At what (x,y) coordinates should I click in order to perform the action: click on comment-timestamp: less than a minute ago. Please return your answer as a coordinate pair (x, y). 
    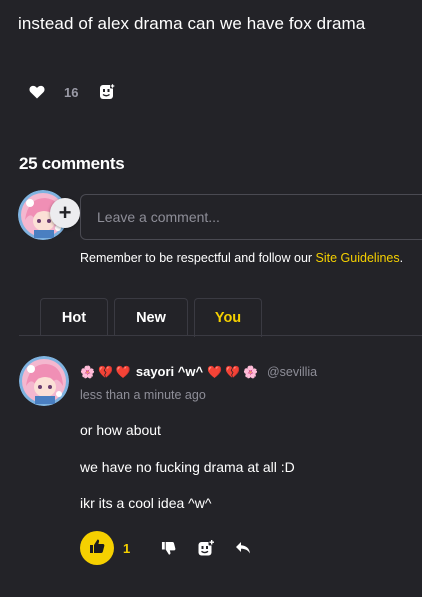
    Looking at the image, I should click on (143, 395).